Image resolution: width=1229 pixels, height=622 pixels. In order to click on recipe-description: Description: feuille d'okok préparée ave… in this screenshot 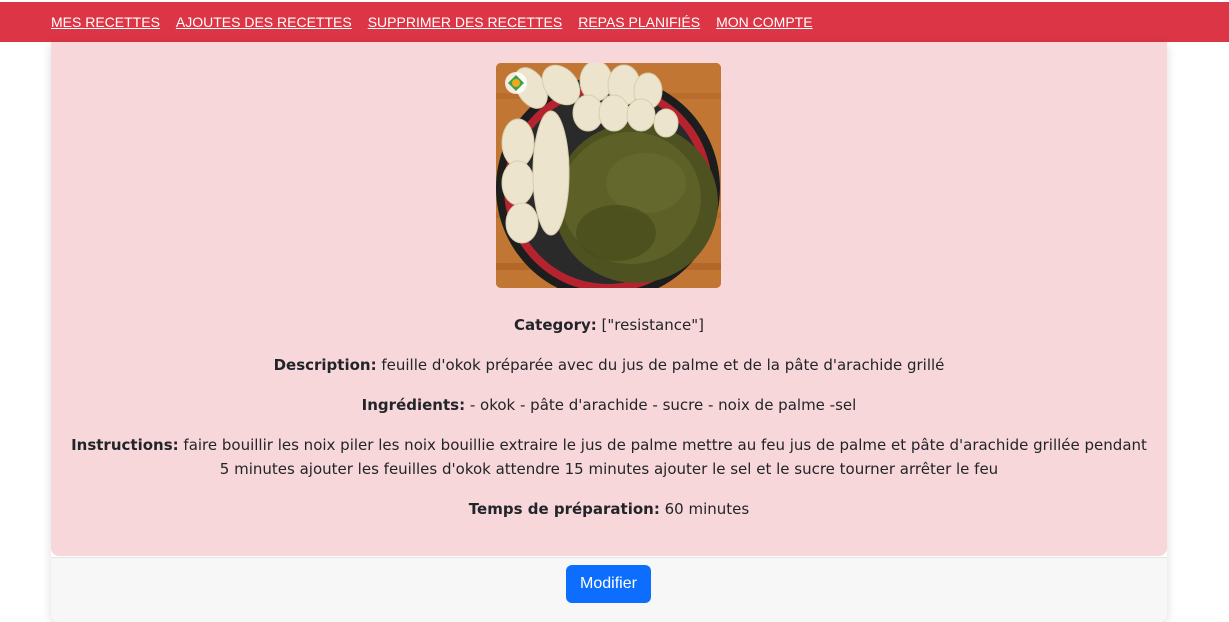, I will do `click(609, 365)`.